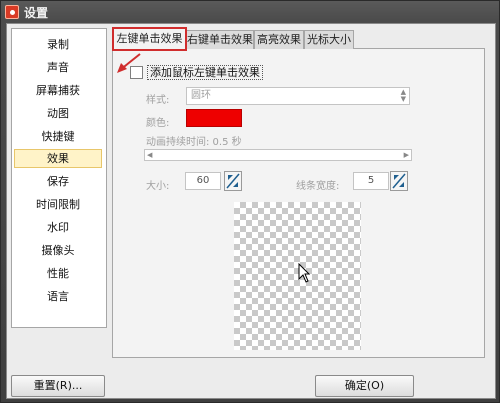 The width and height of the screenshot is (500, 403). What do you see at coordinates (129, 63) in the screenshot?
I see `annotation-arrow-icon` at bounding box center [129, 63].